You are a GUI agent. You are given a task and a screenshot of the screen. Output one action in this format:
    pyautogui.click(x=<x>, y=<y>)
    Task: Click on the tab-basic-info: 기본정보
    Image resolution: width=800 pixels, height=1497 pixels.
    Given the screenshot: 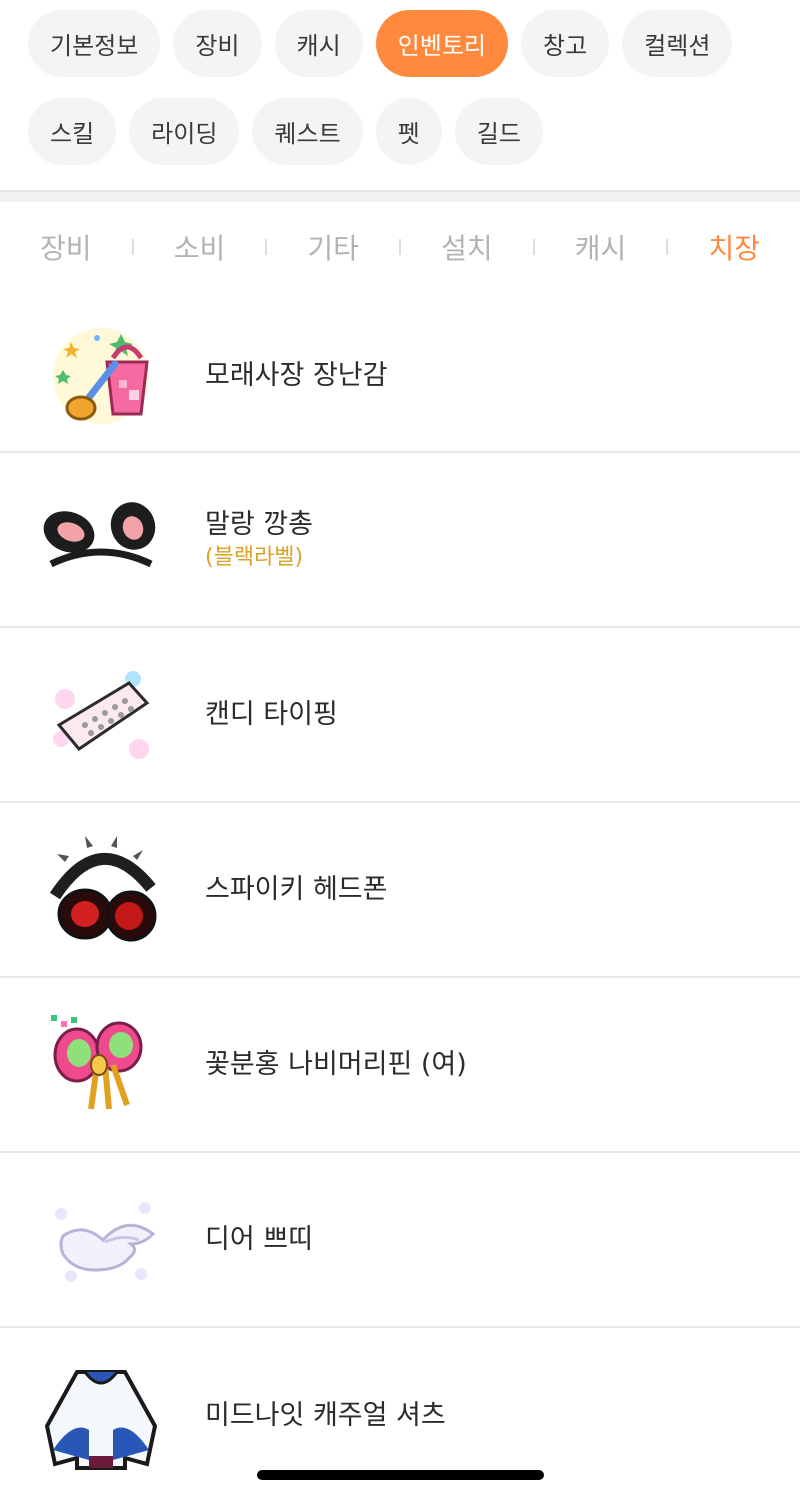 What is the action you would take?
    pyautogui.click(x=94, y=43)
    